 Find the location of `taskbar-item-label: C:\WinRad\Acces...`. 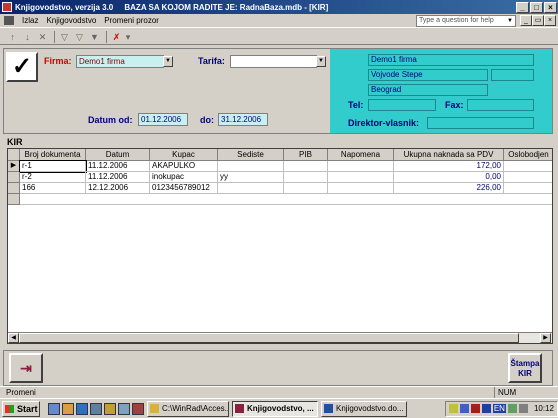

taskbar-item-label: C:\WinRad\Acces... is located at coordinates (195, 408).